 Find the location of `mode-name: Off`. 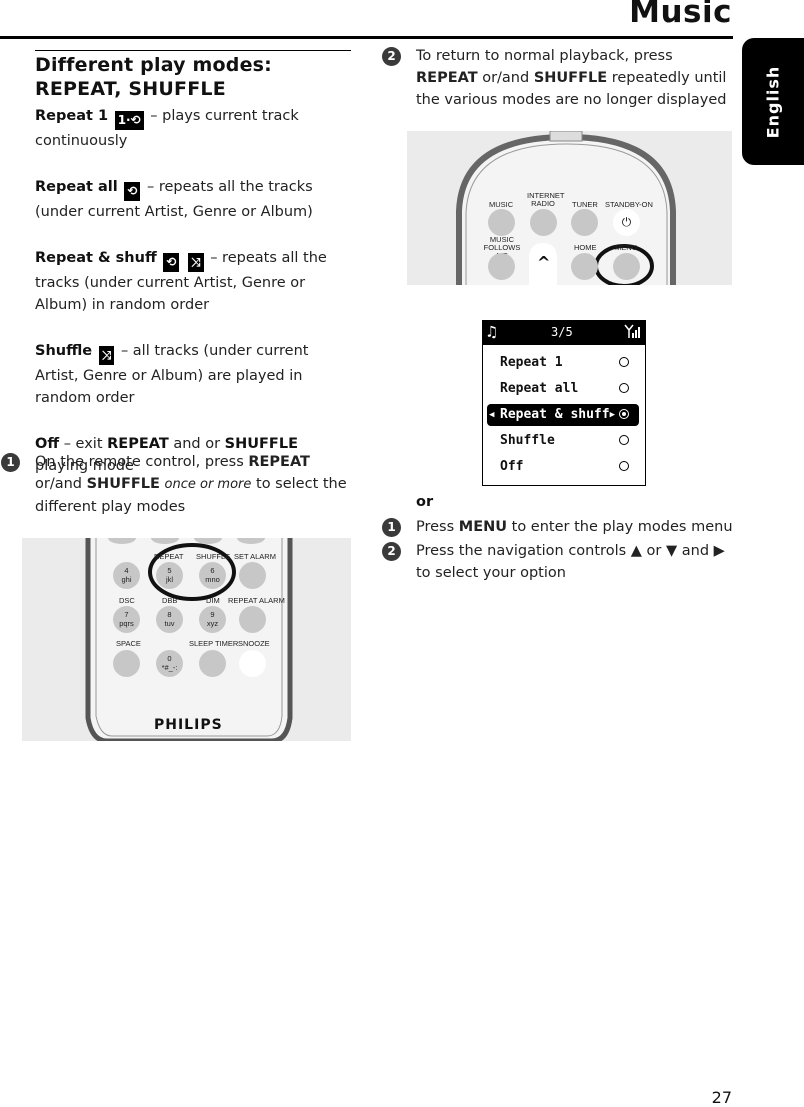

mode-name: Off is located at coordinates (47, 444).